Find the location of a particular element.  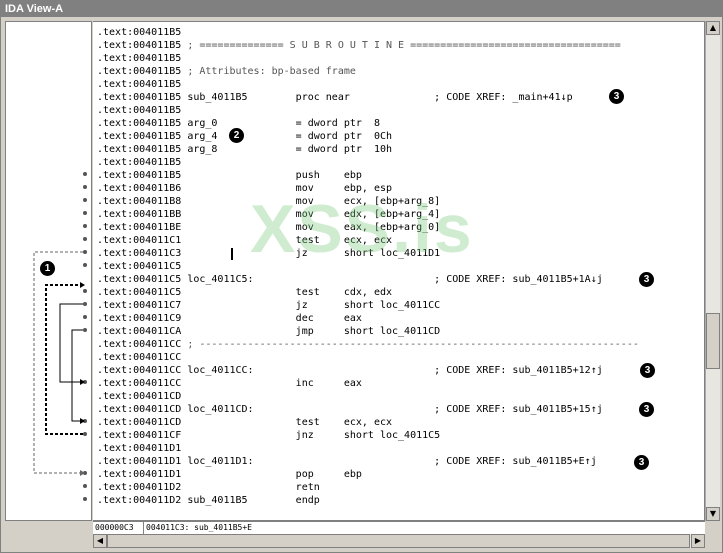

callout-marker: 2 is located at coordinates (236, 135).